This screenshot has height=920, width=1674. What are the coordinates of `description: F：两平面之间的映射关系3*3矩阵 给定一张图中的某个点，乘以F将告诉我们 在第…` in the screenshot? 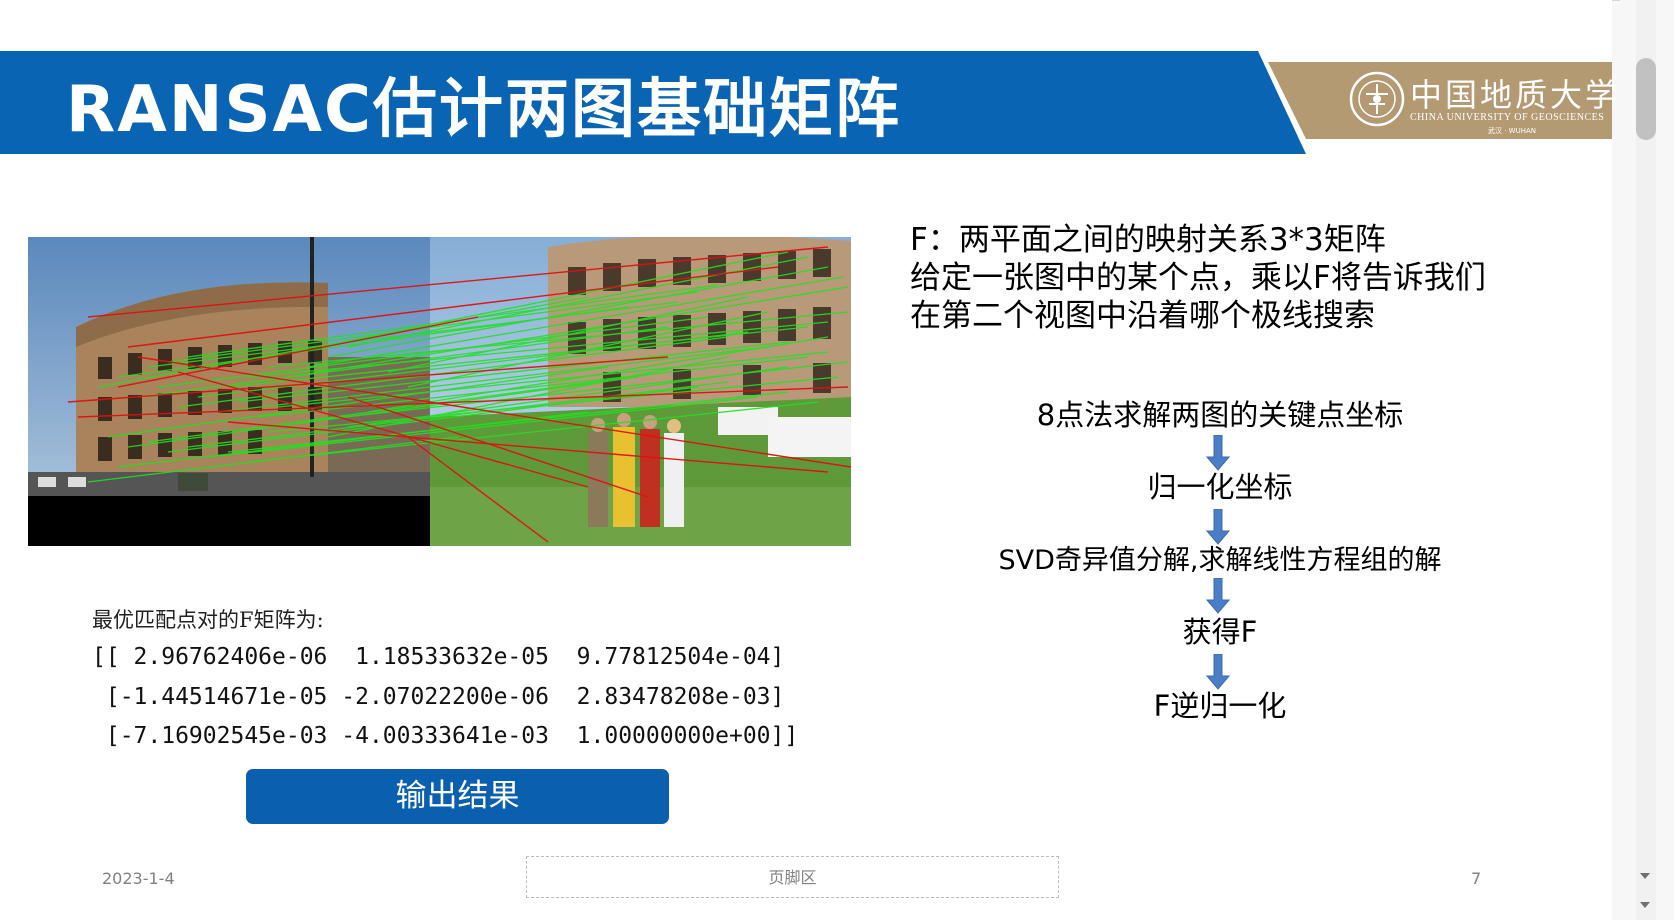 It's located at (1198, 278).